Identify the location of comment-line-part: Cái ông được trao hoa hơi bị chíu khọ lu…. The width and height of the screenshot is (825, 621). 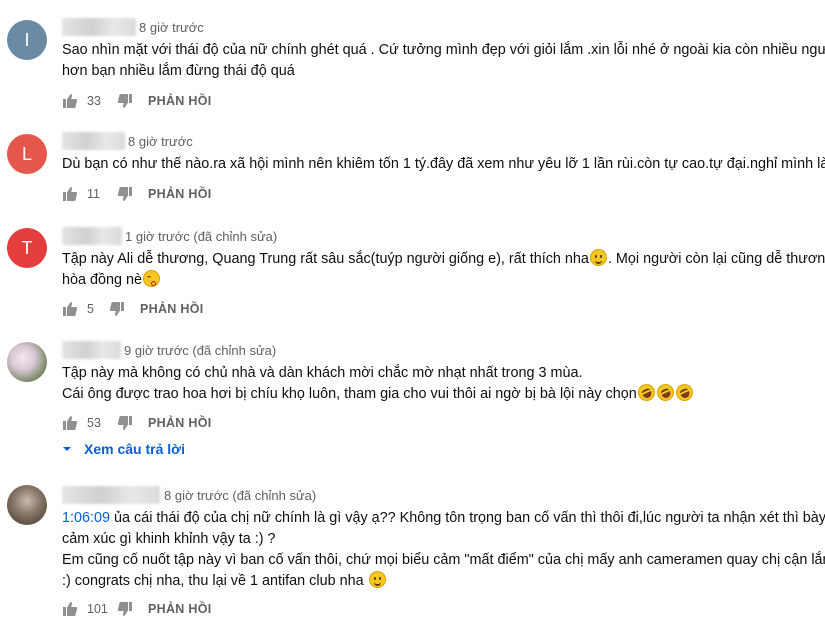
(349, 394).